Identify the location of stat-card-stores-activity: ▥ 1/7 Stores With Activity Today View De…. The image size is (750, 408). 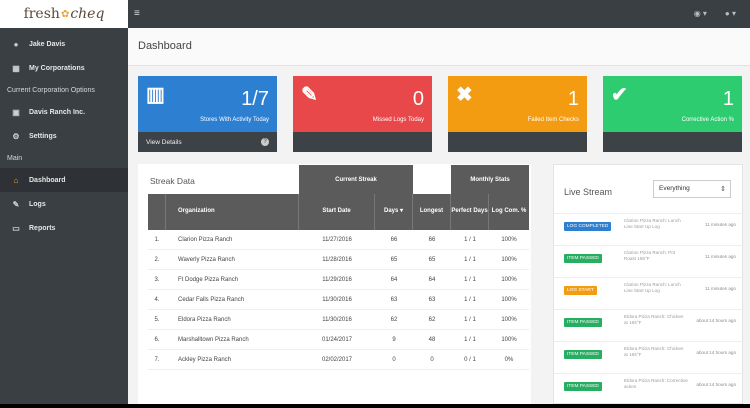
(207, 114).